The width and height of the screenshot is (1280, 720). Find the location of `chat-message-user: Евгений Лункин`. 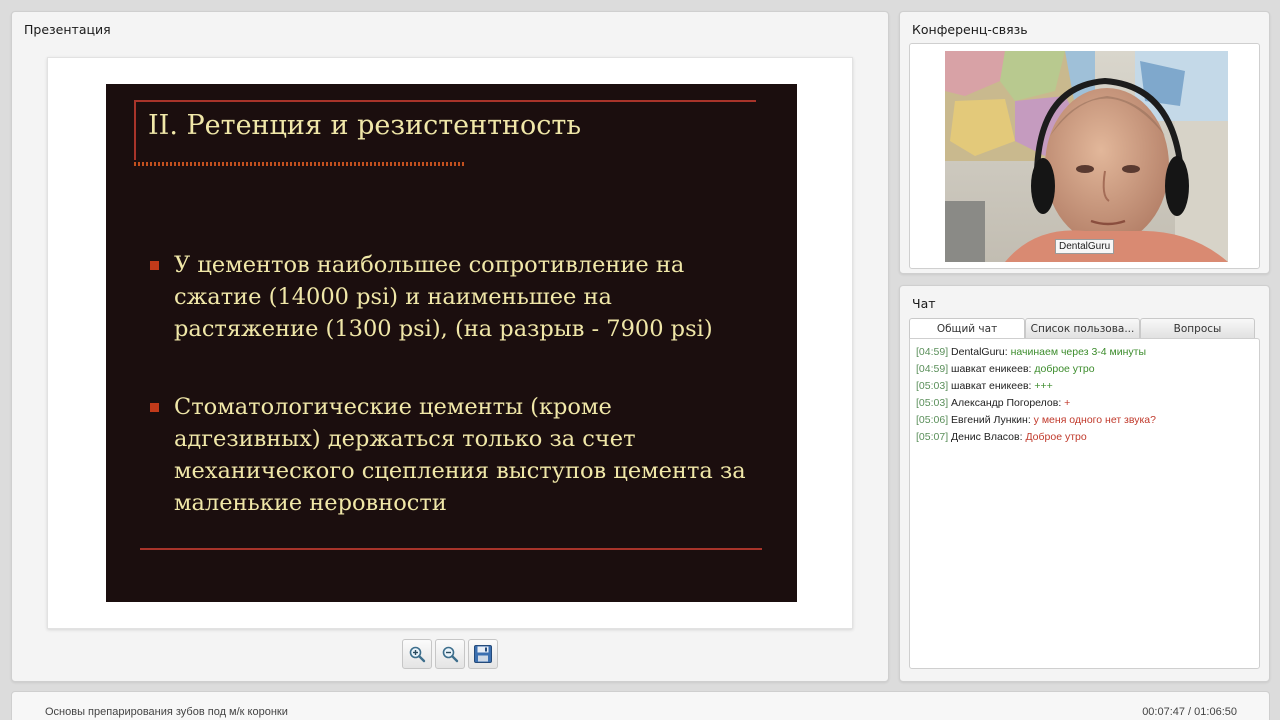

chat-message-user: Евгений Лункин is located at coordinates (989, 420).